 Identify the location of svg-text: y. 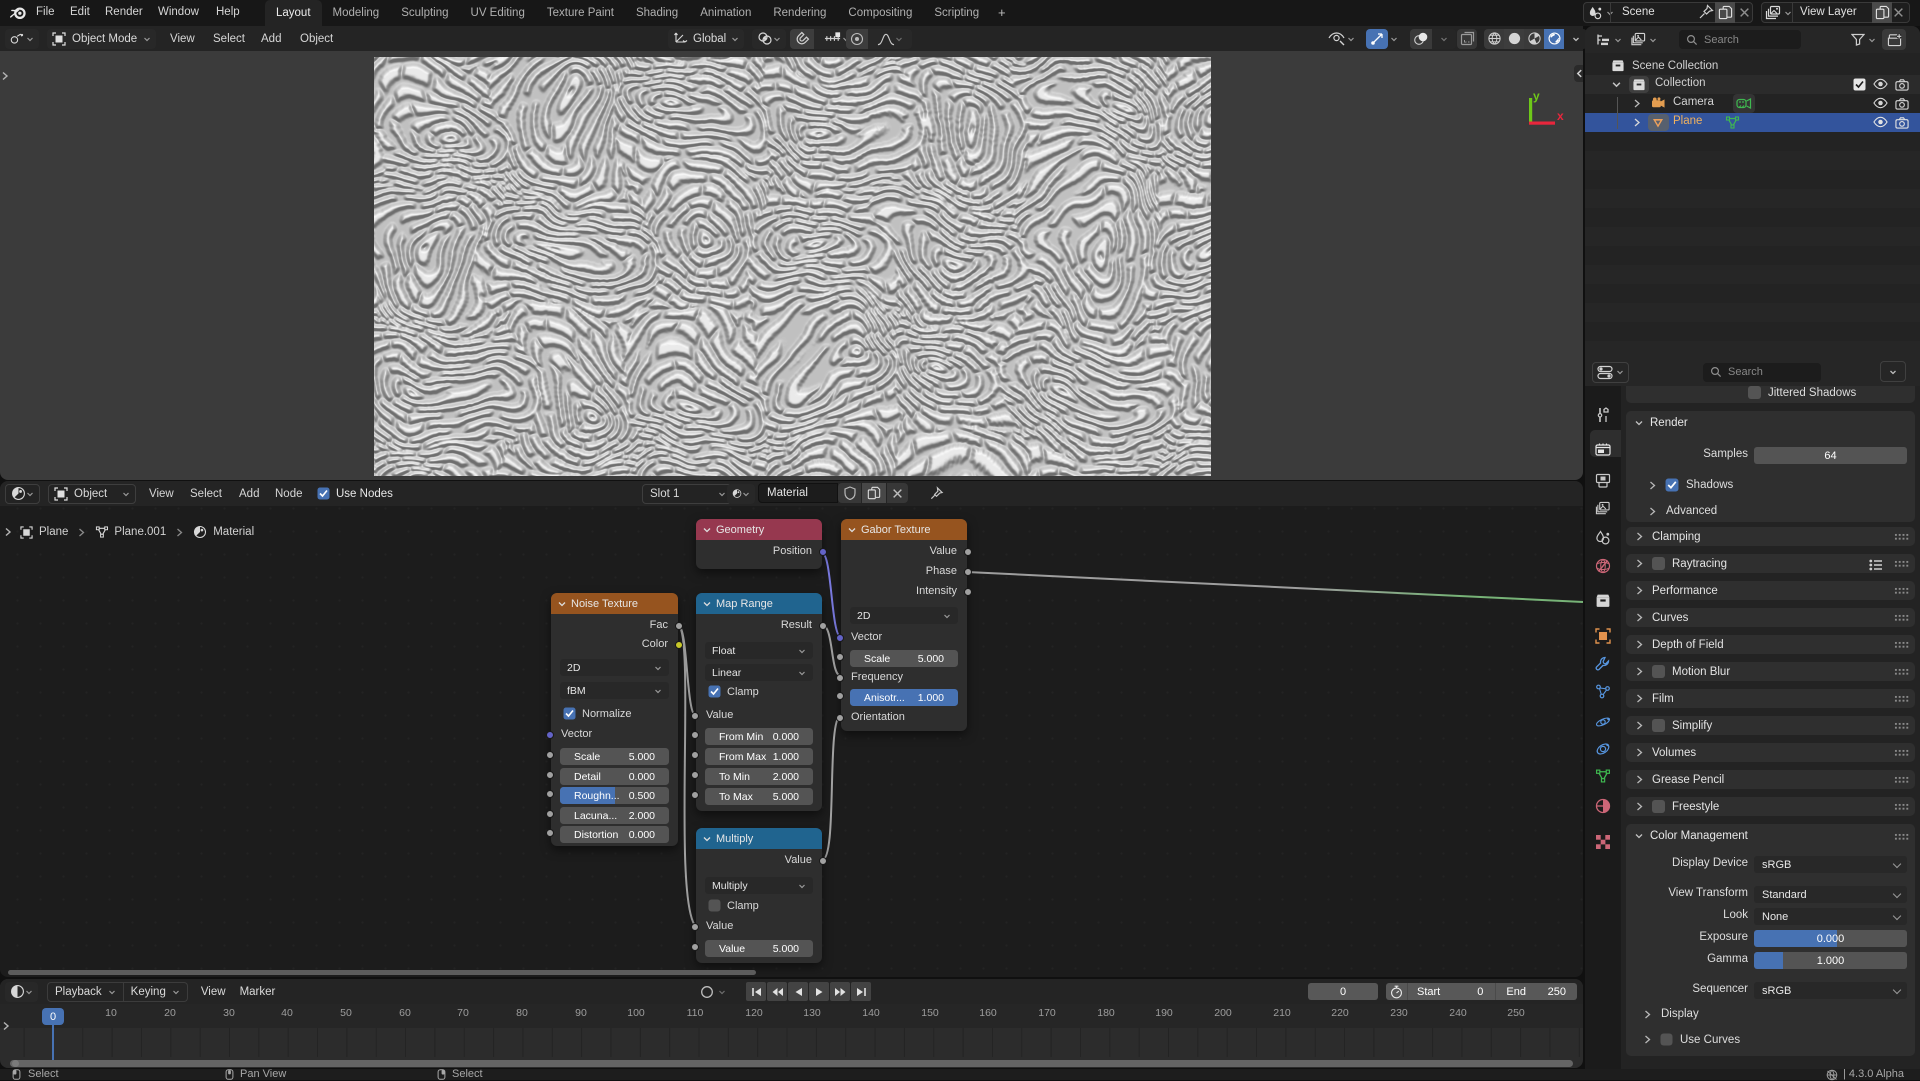
(1536, 96).